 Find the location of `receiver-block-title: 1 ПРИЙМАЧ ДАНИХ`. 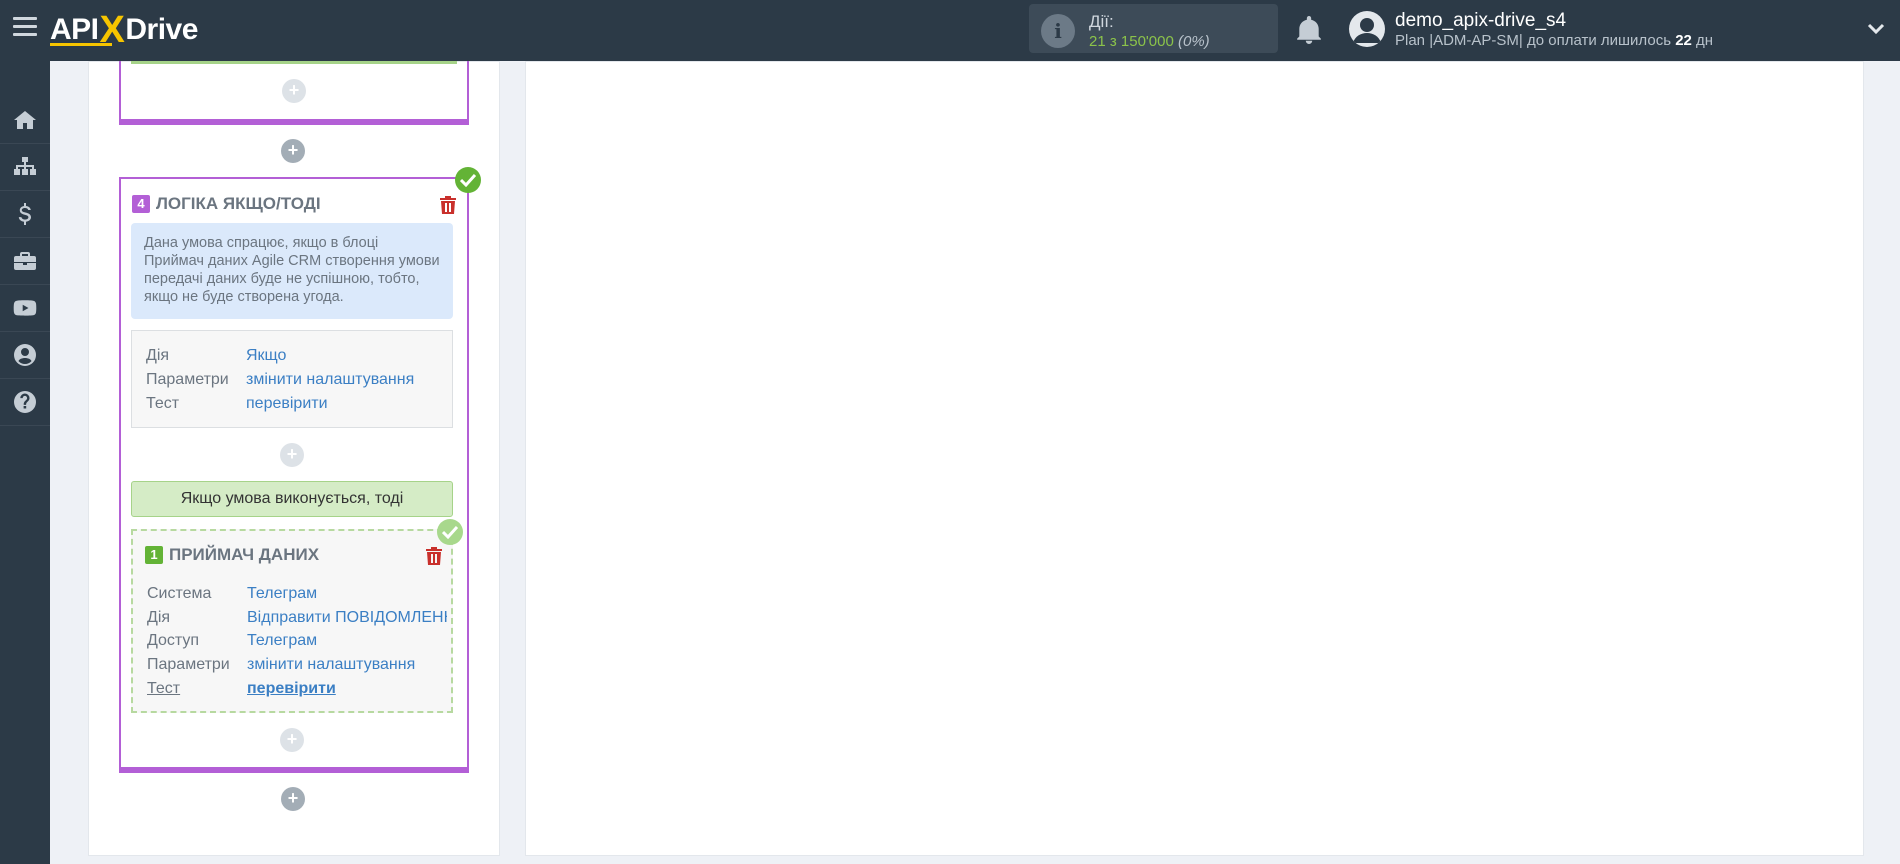

receiver-block-title: 1 ПРИЙМАЧ ДАНИХ is located at coordinates (232, 555).